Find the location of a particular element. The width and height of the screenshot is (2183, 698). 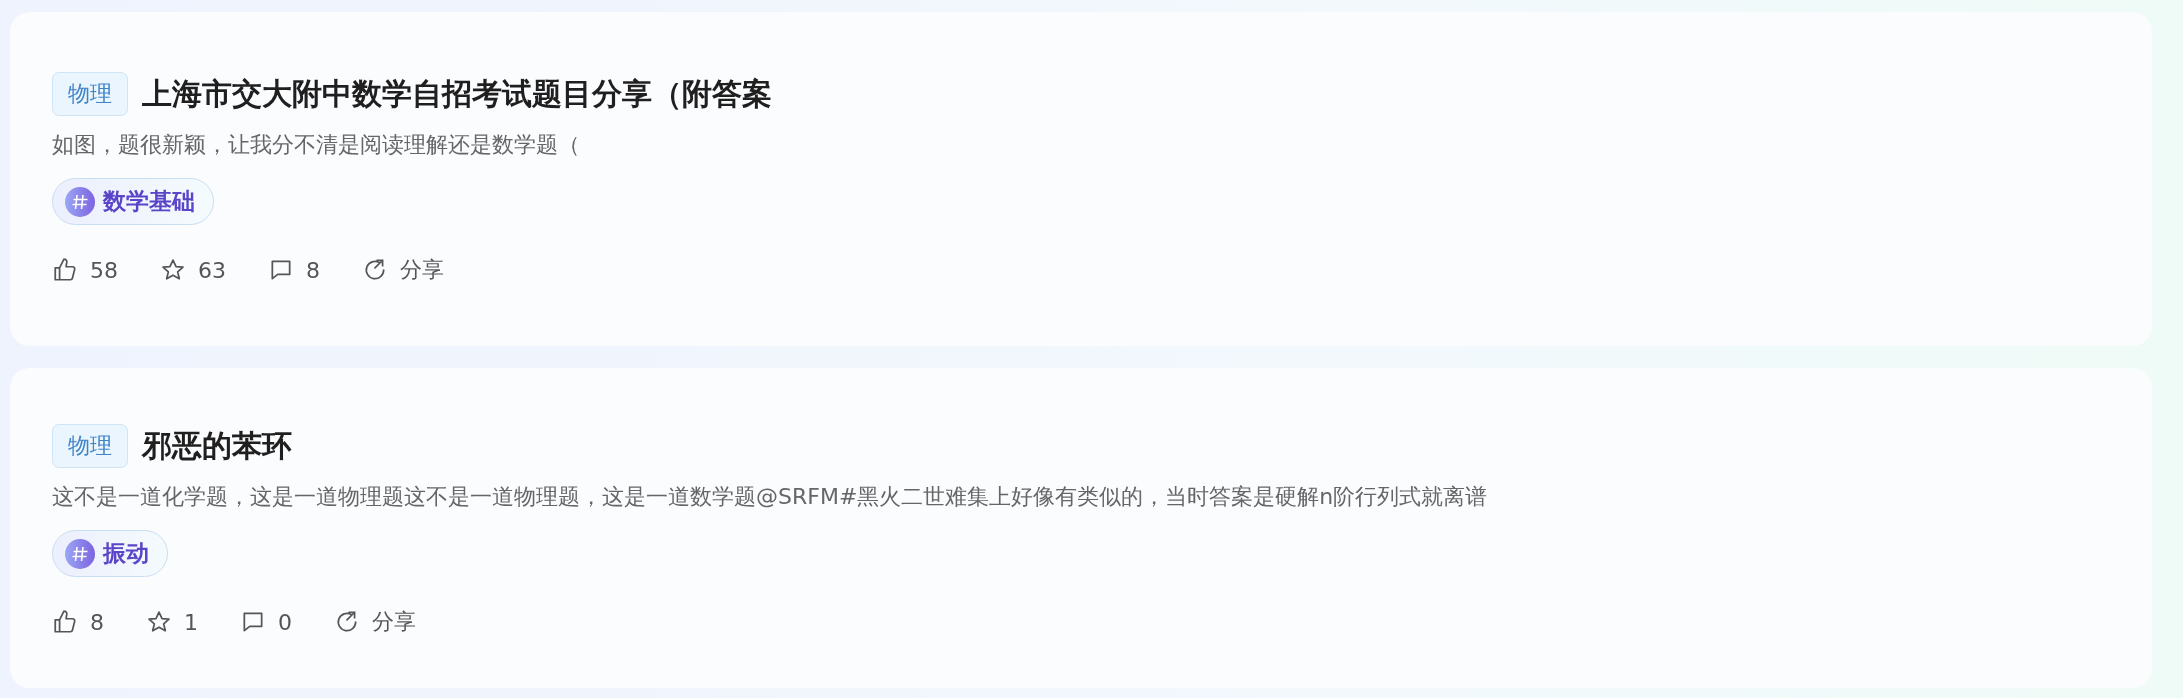

post-excerpt: 这不是一道化学题，这是一道物理题这不是一道物理题，这是一道数学题@SRFM#黑火二世难集上好像有类似的，当时答案是硬解n阶行列式就离谱 is located at coordinates (770, 497).